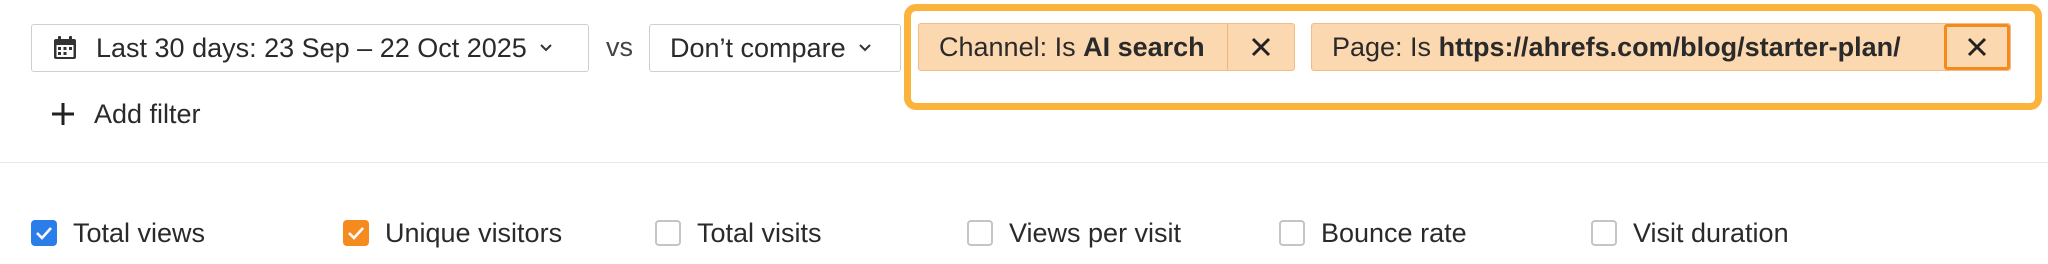 The width and height of the screenshot is (2048, 264). Describe the element at coordinates (139, 232) in the screenshot. I see `metric-label: Total views` at that location.